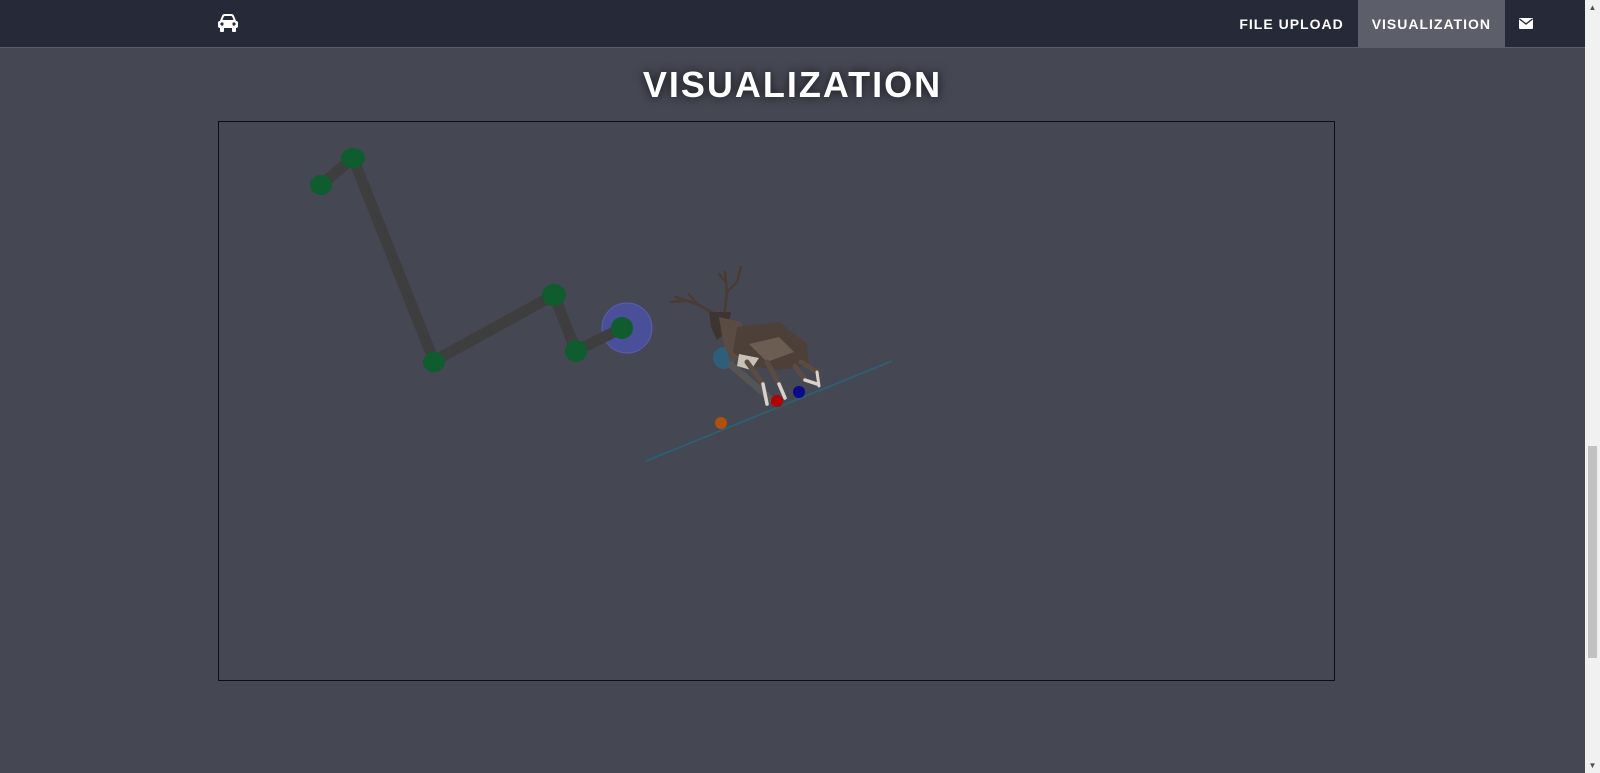  I want to click on page-title: VISUALIZATION, so click(792, 84).